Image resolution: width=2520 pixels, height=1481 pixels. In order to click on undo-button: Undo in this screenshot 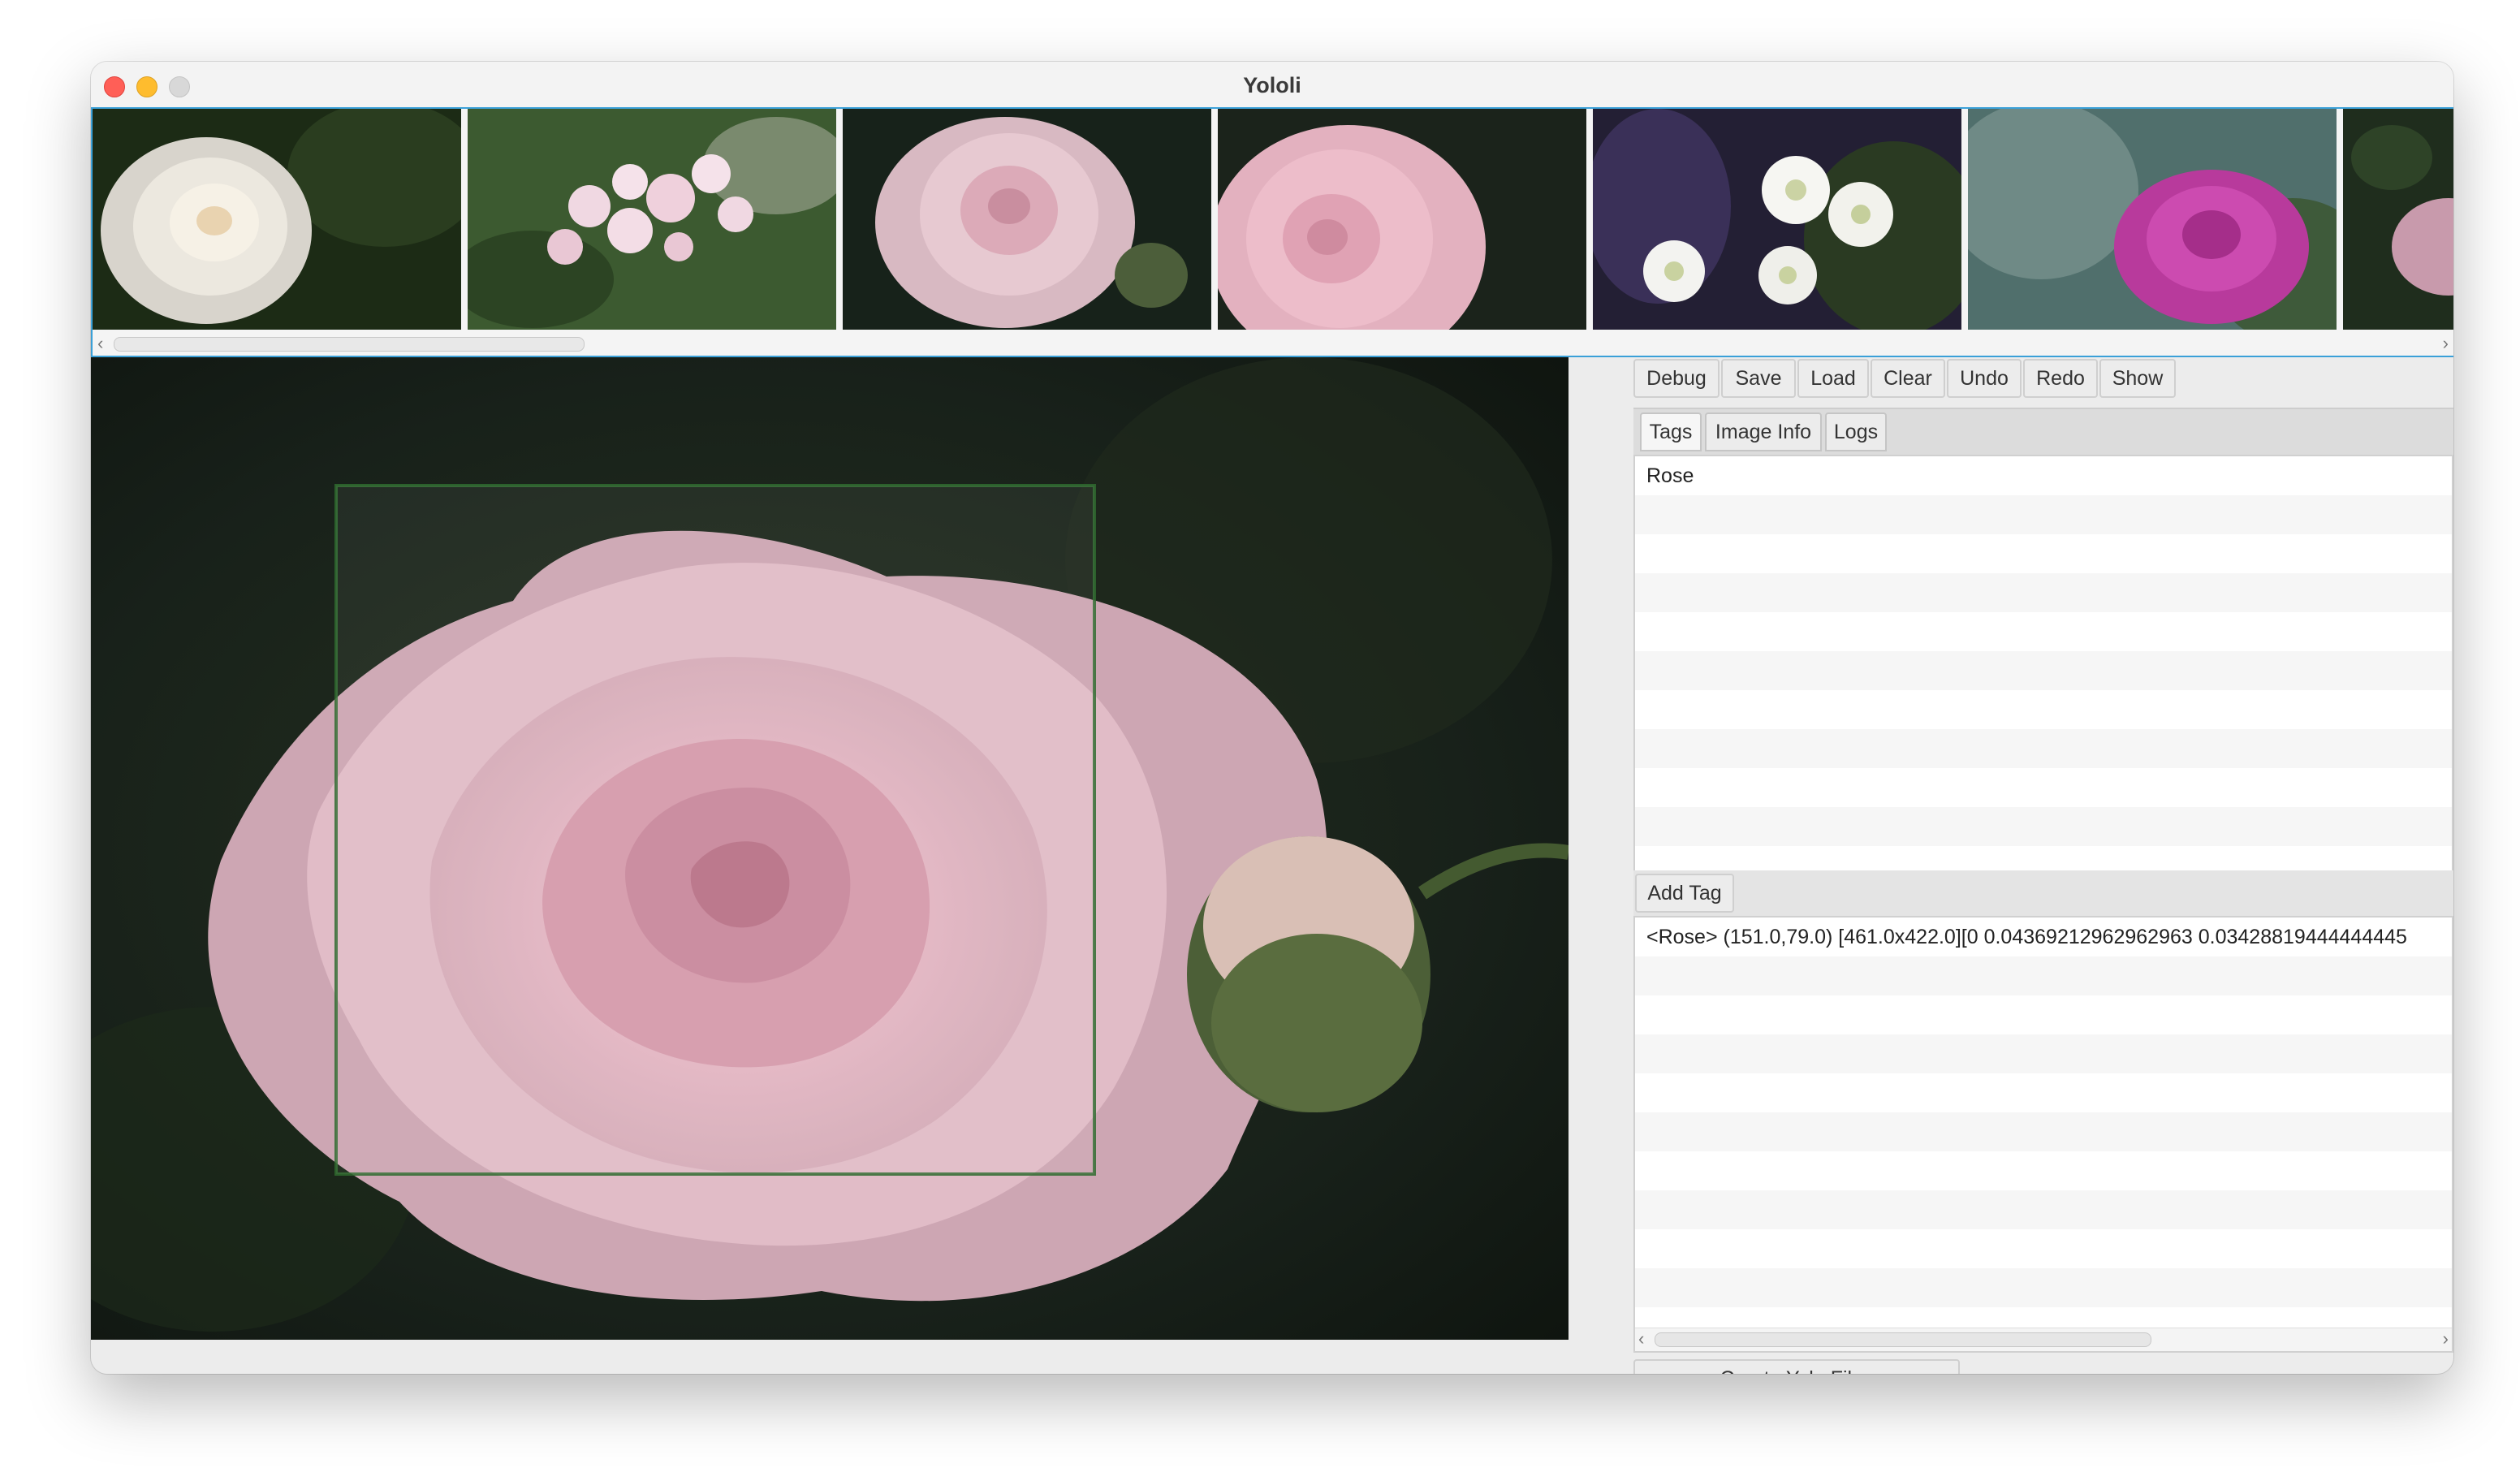, I will do `click(1984, 378)`.